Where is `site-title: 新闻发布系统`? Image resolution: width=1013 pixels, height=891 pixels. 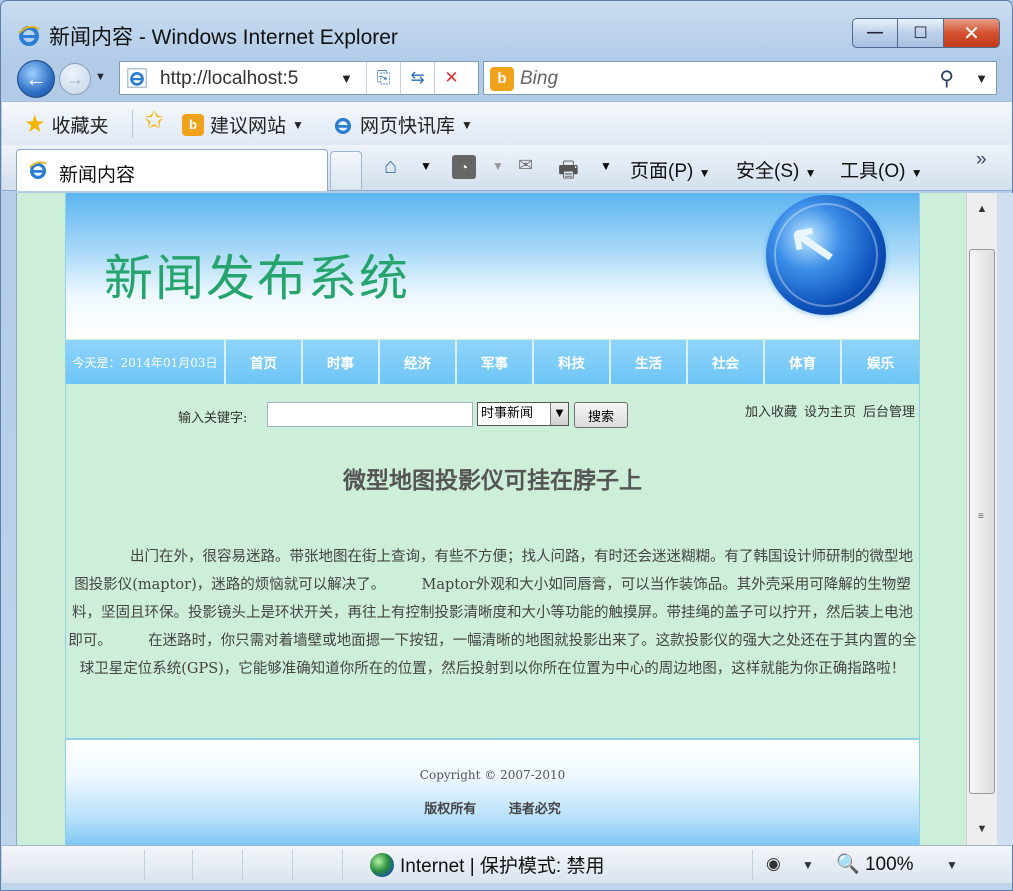
site-title: 新闻发布系统 is located at coordinates (257, 278).